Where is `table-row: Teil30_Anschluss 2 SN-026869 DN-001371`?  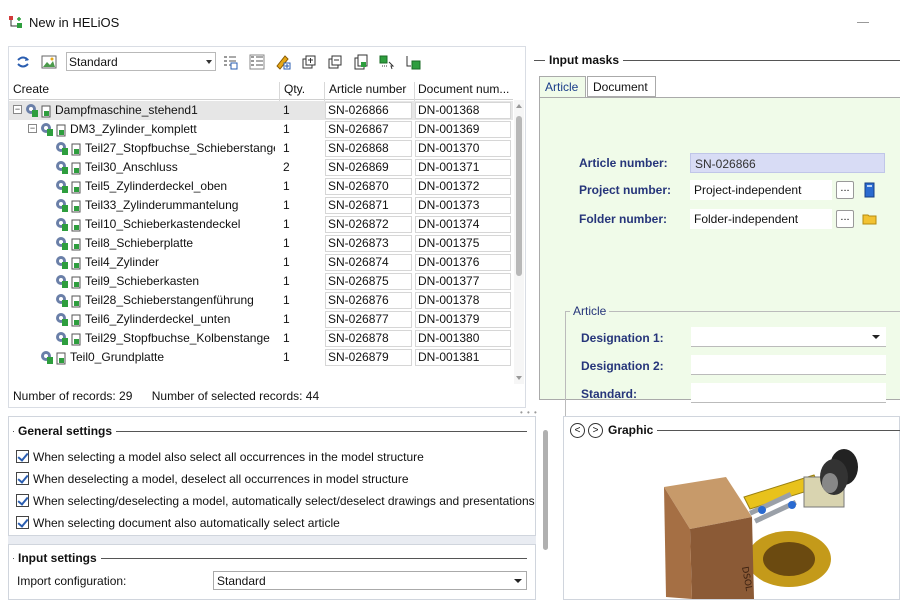
table-row: Teil30_Anschluss 2 SN-026869 DN-001371 is located at coordinates (261, 167).